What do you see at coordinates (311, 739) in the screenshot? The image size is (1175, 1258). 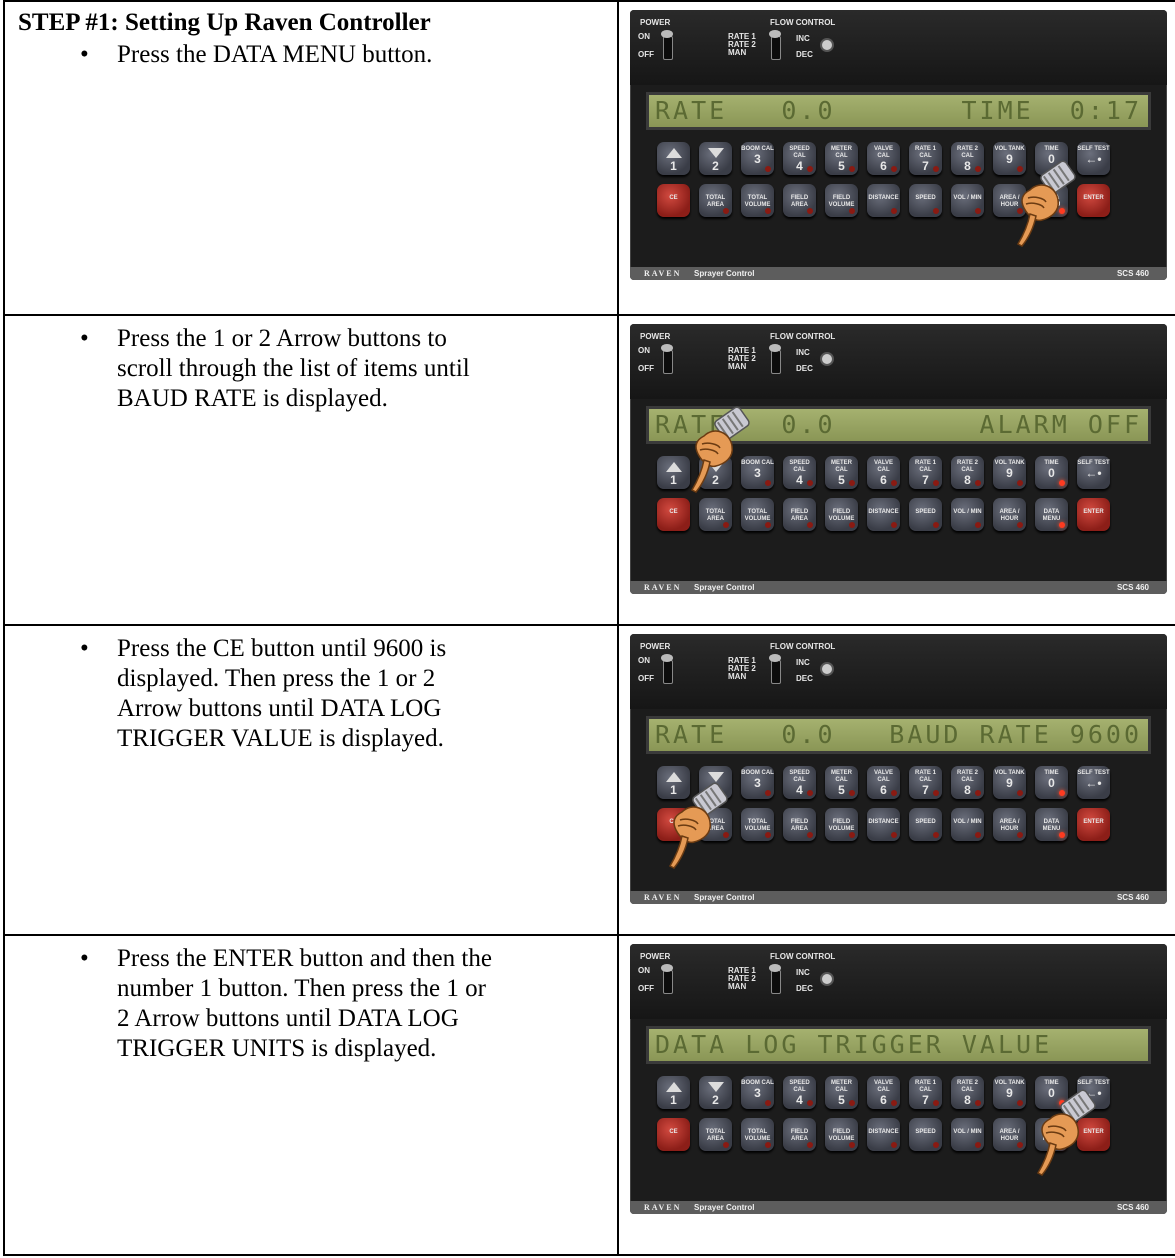 I see `step-line: TRIGGER VALUE is displayed.` at bounding box center [311, 739].